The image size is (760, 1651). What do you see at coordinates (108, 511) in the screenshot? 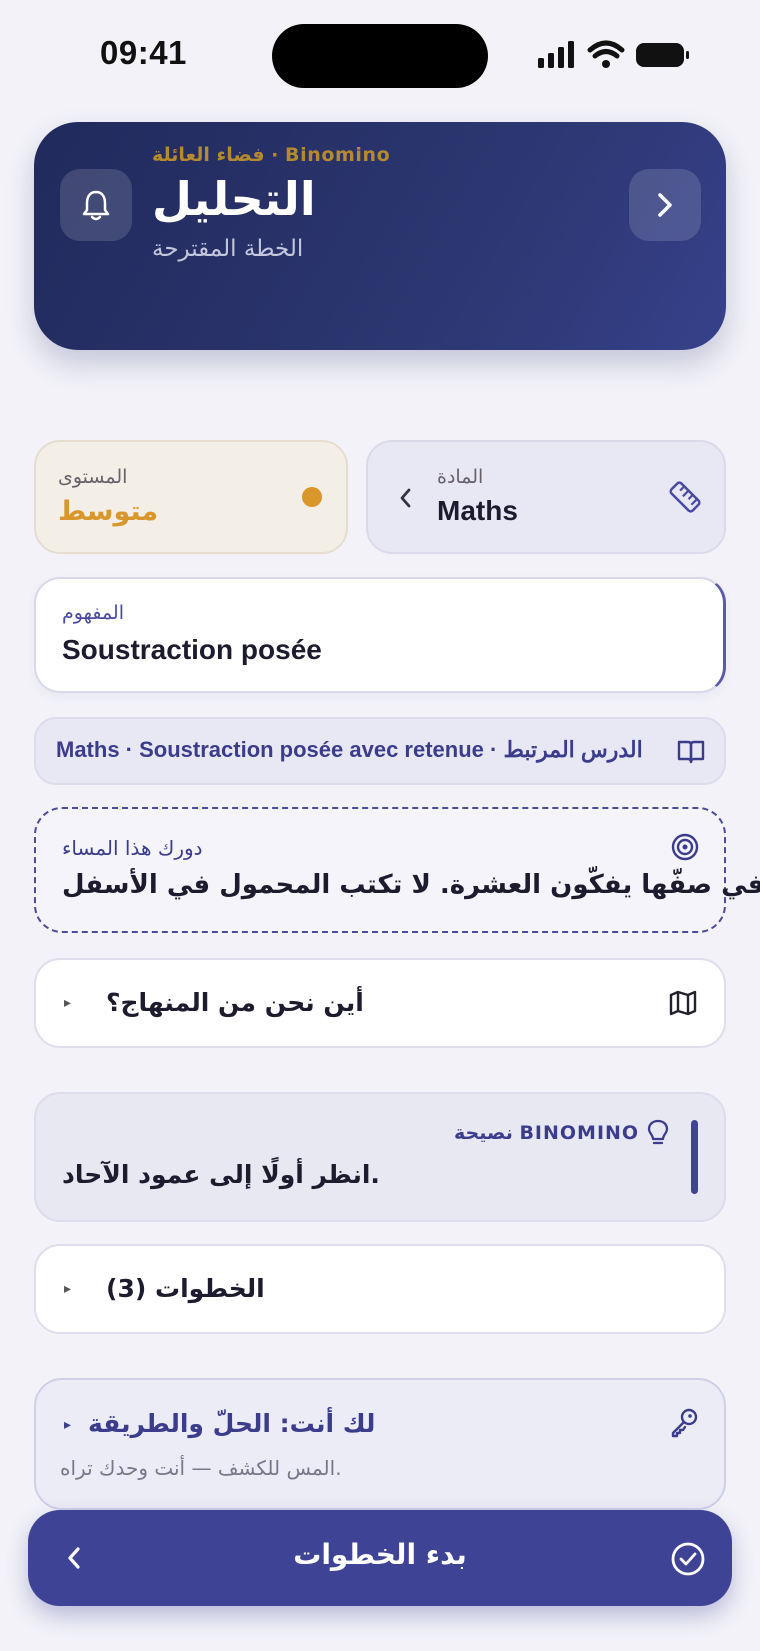
I see `level-value: متوسط` at bounding box center [108, 511].